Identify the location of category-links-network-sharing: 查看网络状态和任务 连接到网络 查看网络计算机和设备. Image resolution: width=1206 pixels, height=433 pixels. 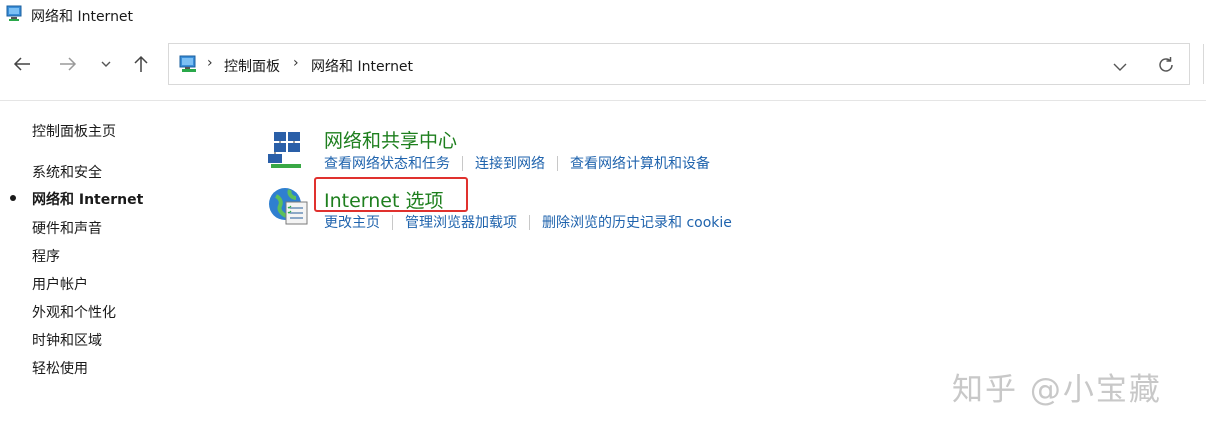
(517, 163).